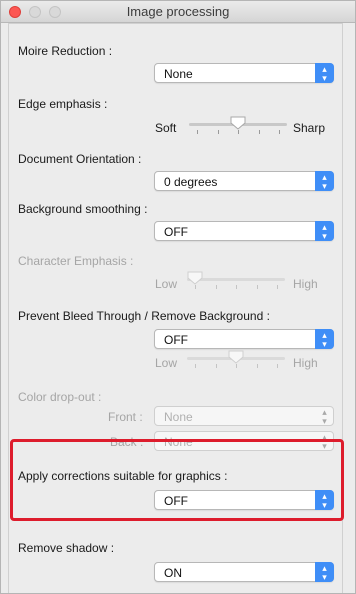 The image size is (356, 594). What do you see at coordinates (177, 480) in the screenshot?
I see `highlight-box` at bounding box center [177, 480].